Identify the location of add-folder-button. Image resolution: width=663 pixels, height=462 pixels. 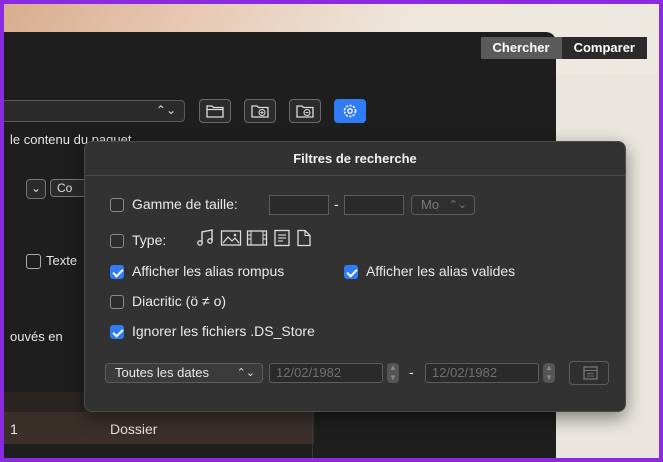
(260, 111).